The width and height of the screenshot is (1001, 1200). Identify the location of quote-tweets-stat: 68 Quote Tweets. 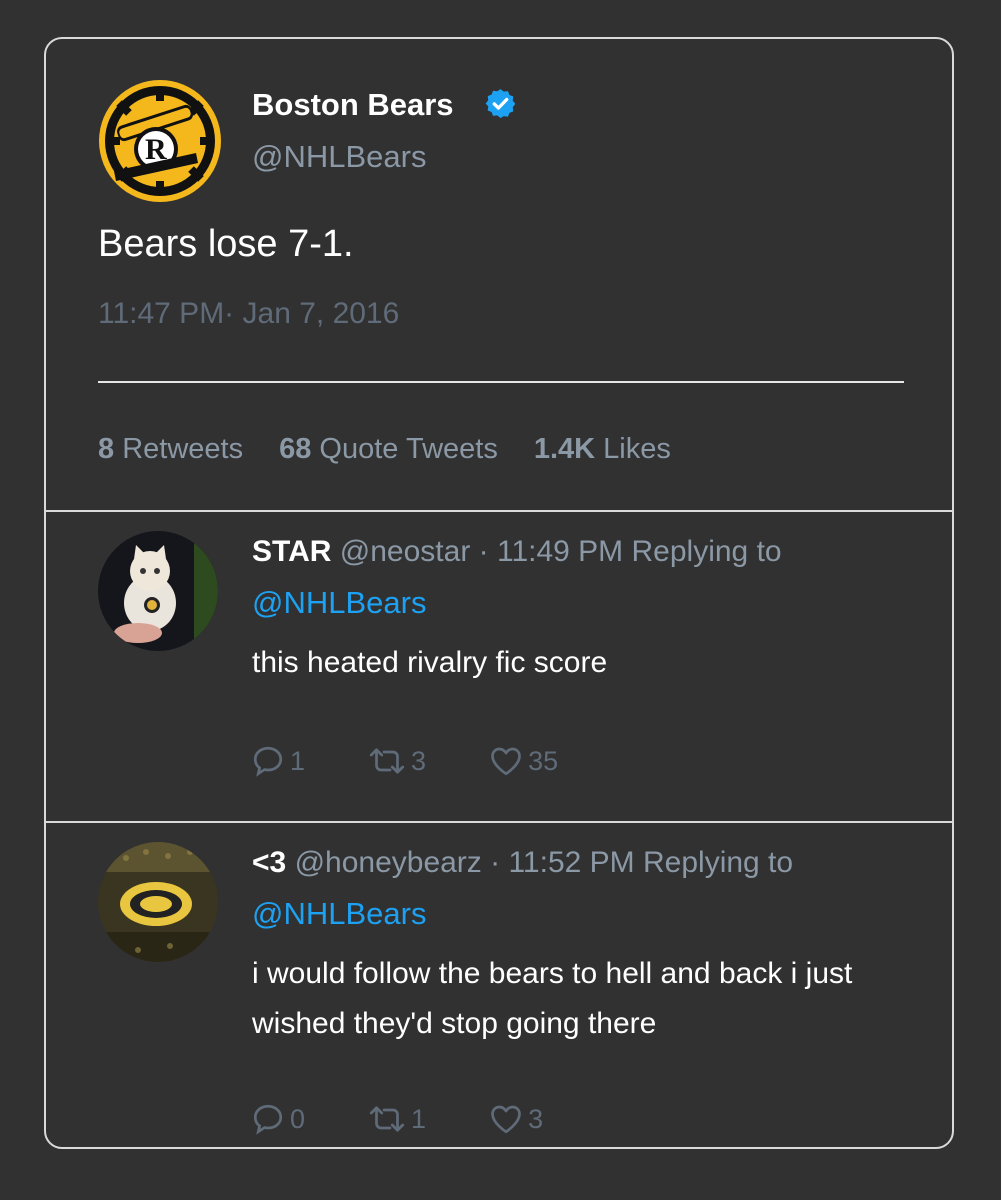
(388, 449).